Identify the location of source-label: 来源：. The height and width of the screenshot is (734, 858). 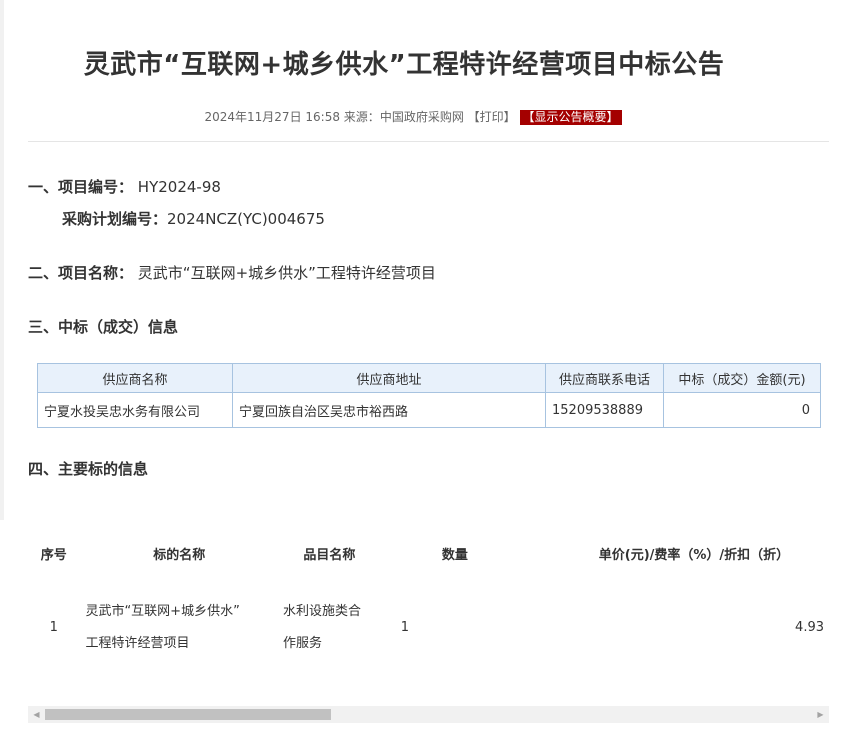
(361, 117).